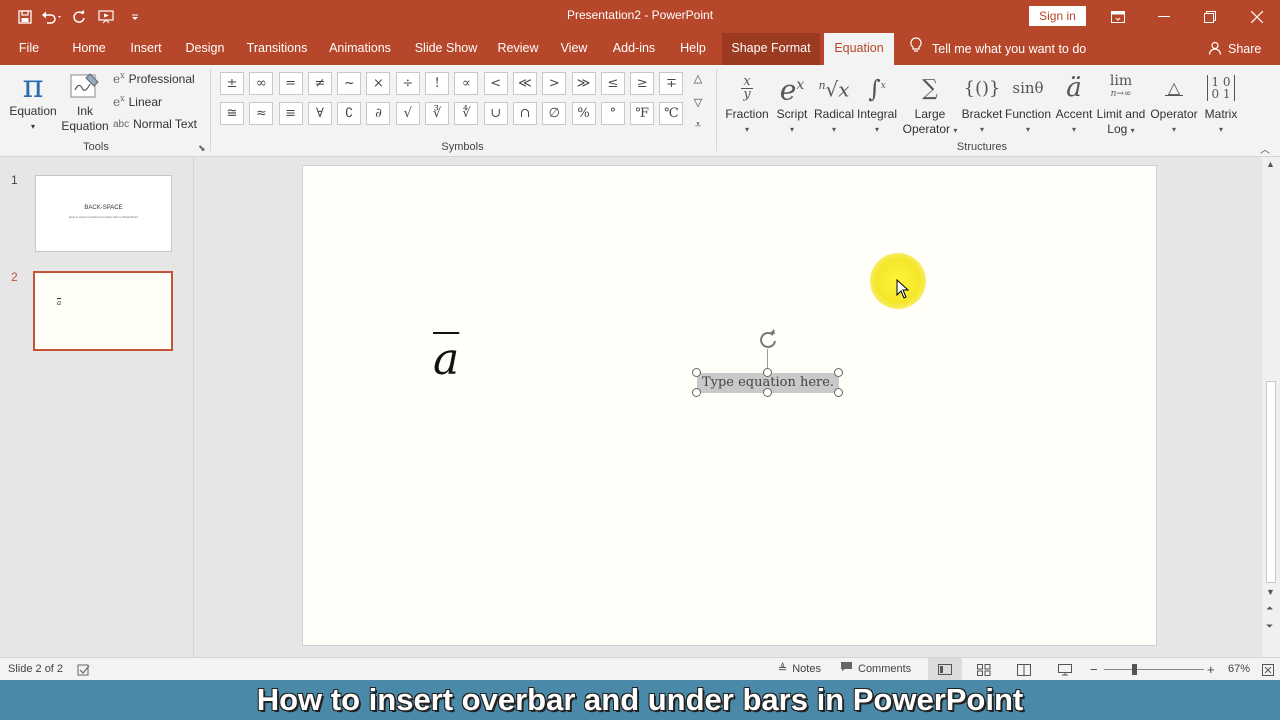  What do you see at coordinates (84, 669) in the screenshot?
I see `spelling-check-icon` at bounding box center [84, 669].